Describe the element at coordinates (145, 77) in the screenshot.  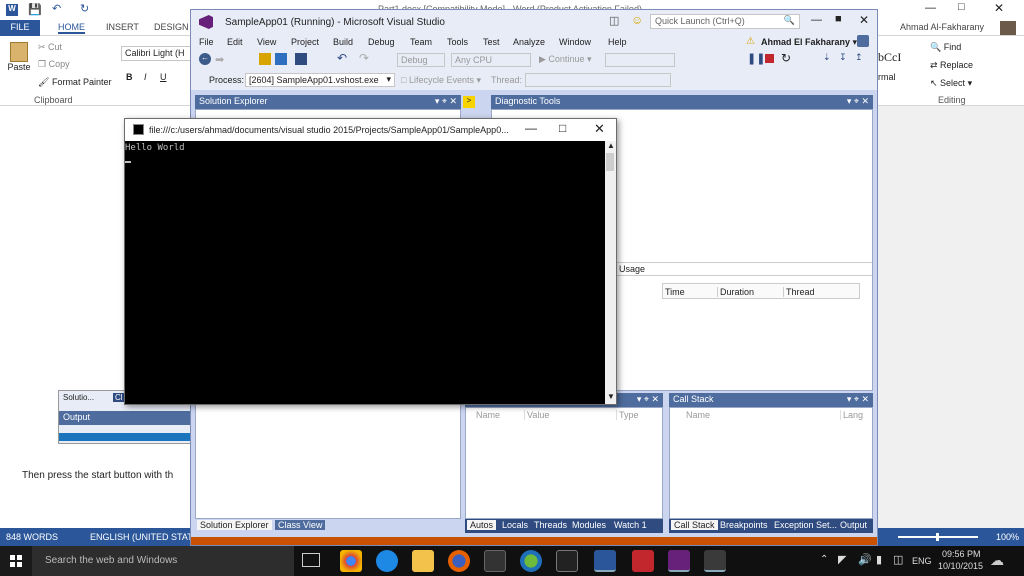
I see `italic-button: I` at that location.